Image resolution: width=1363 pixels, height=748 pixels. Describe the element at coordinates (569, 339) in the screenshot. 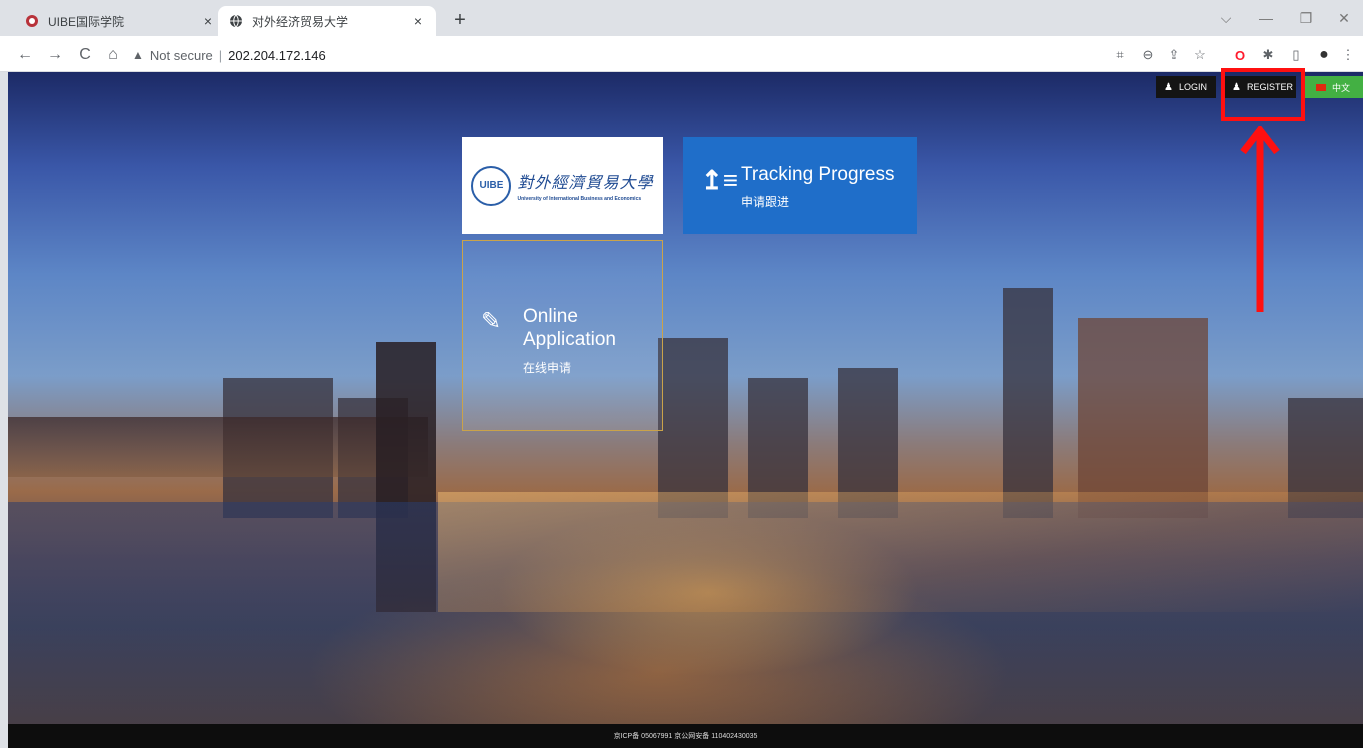

I see `online-title-line2: Application` at that location.